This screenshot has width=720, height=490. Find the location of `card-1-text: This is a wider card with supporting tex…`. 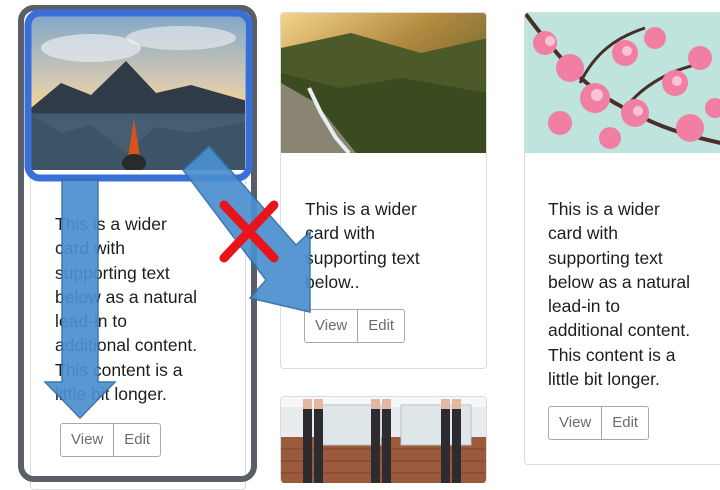

card-1-text: This is a wider card with supporting tex… is located at coordinates (126, 309).